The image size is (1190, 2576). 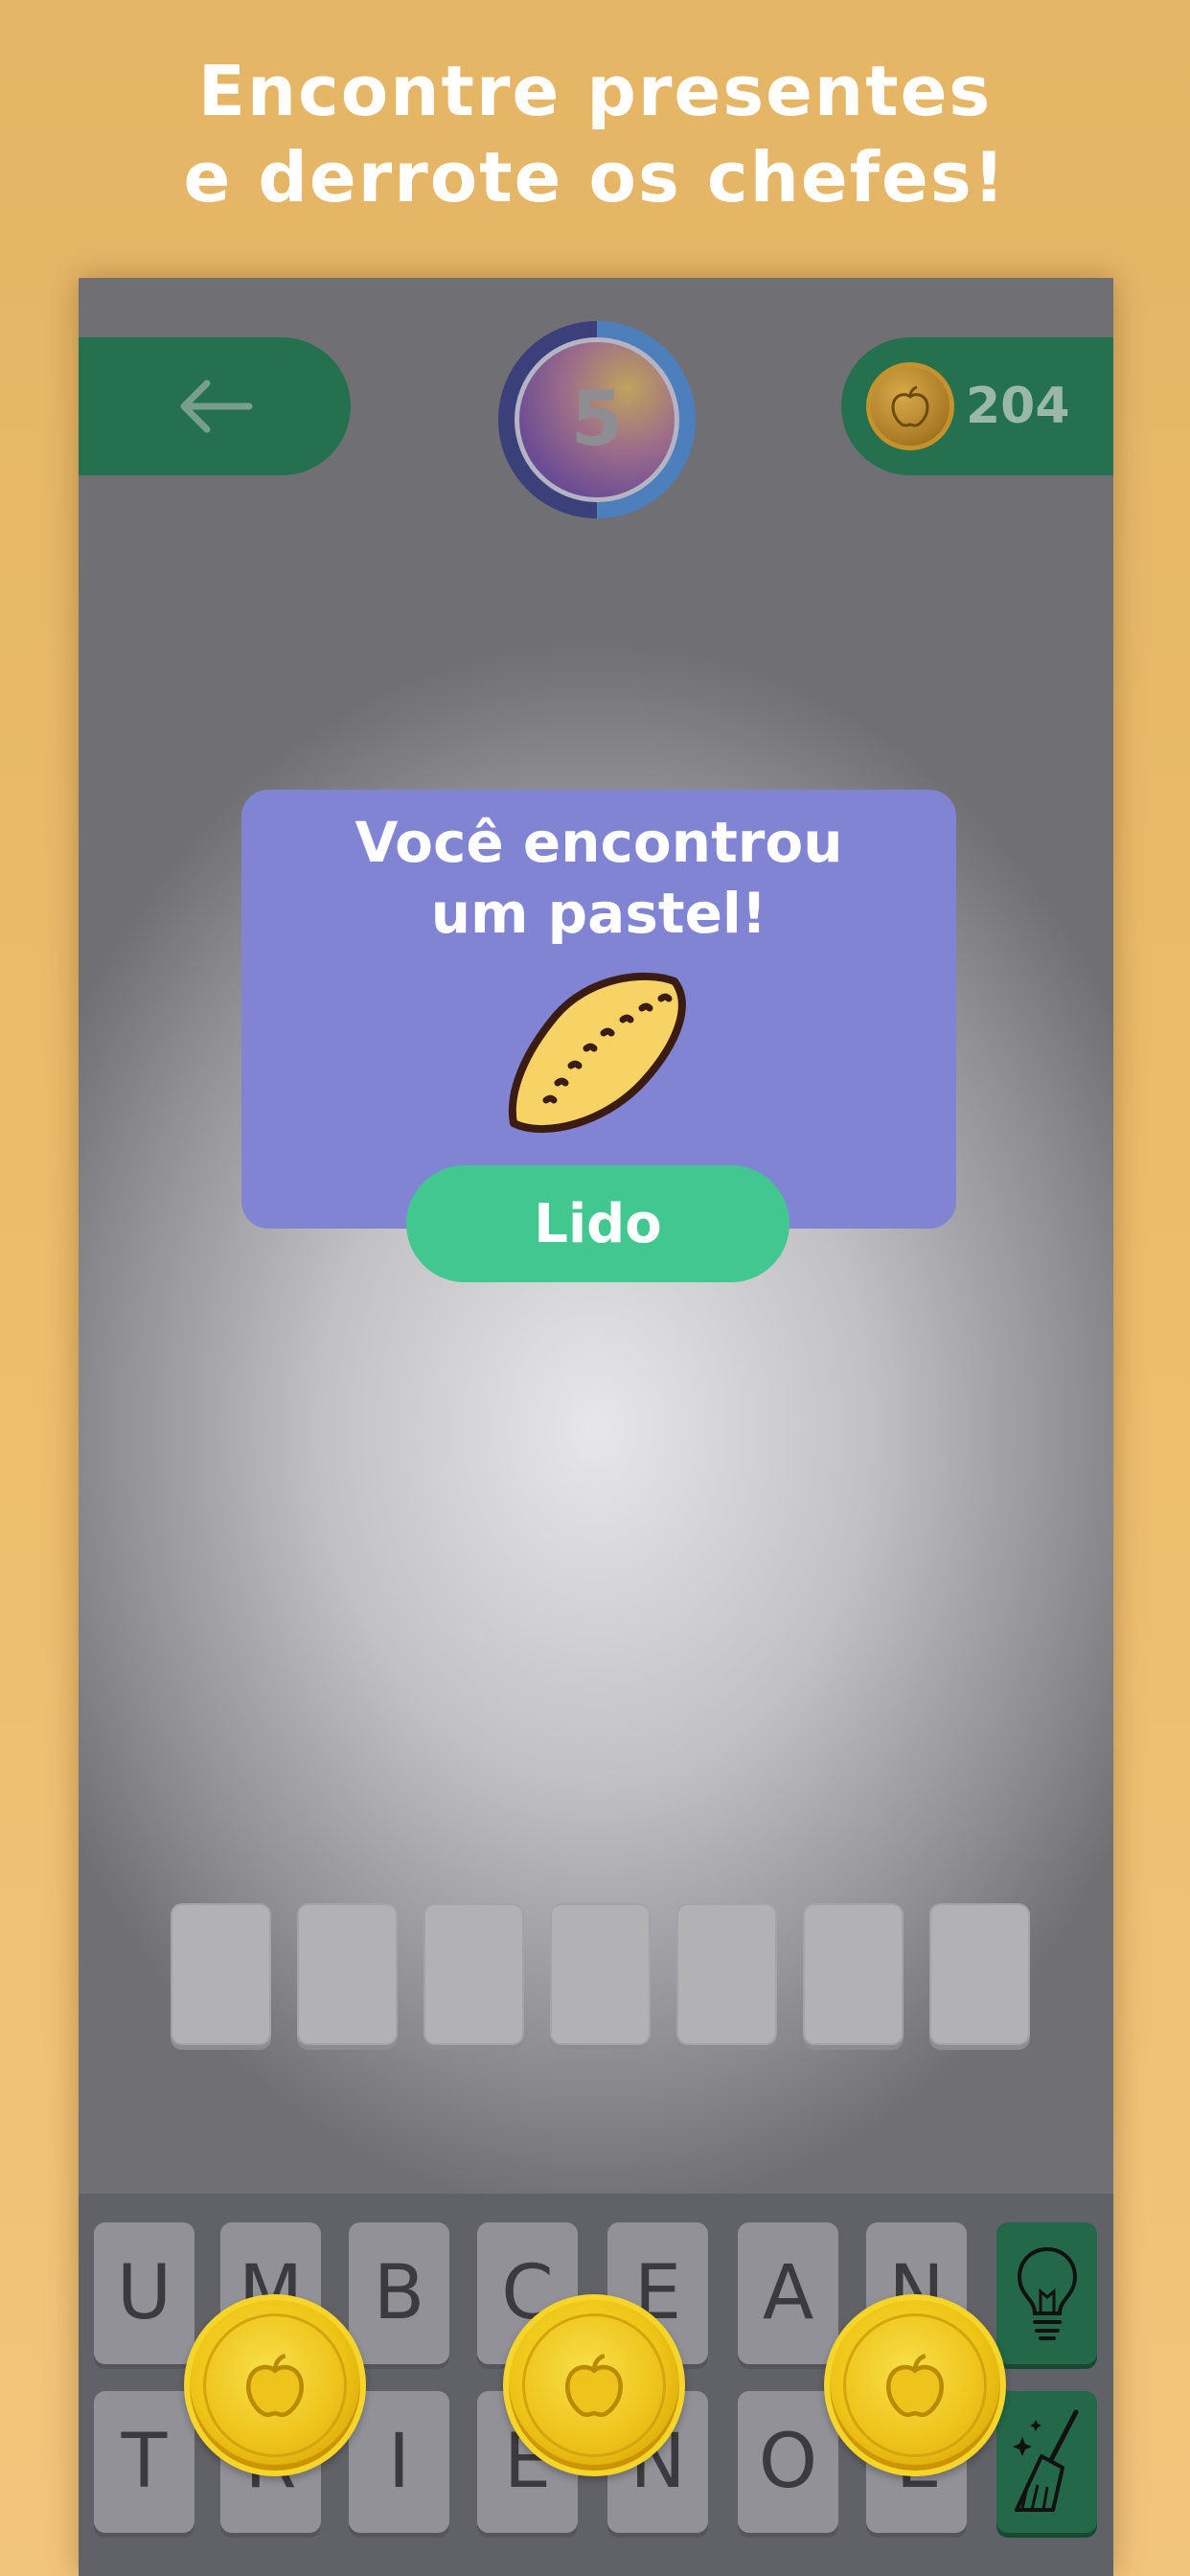 What do you see at coordinates (597, 1053) in the screenshot?
I see `pastel-icon` at bounding box center [597, 1053].